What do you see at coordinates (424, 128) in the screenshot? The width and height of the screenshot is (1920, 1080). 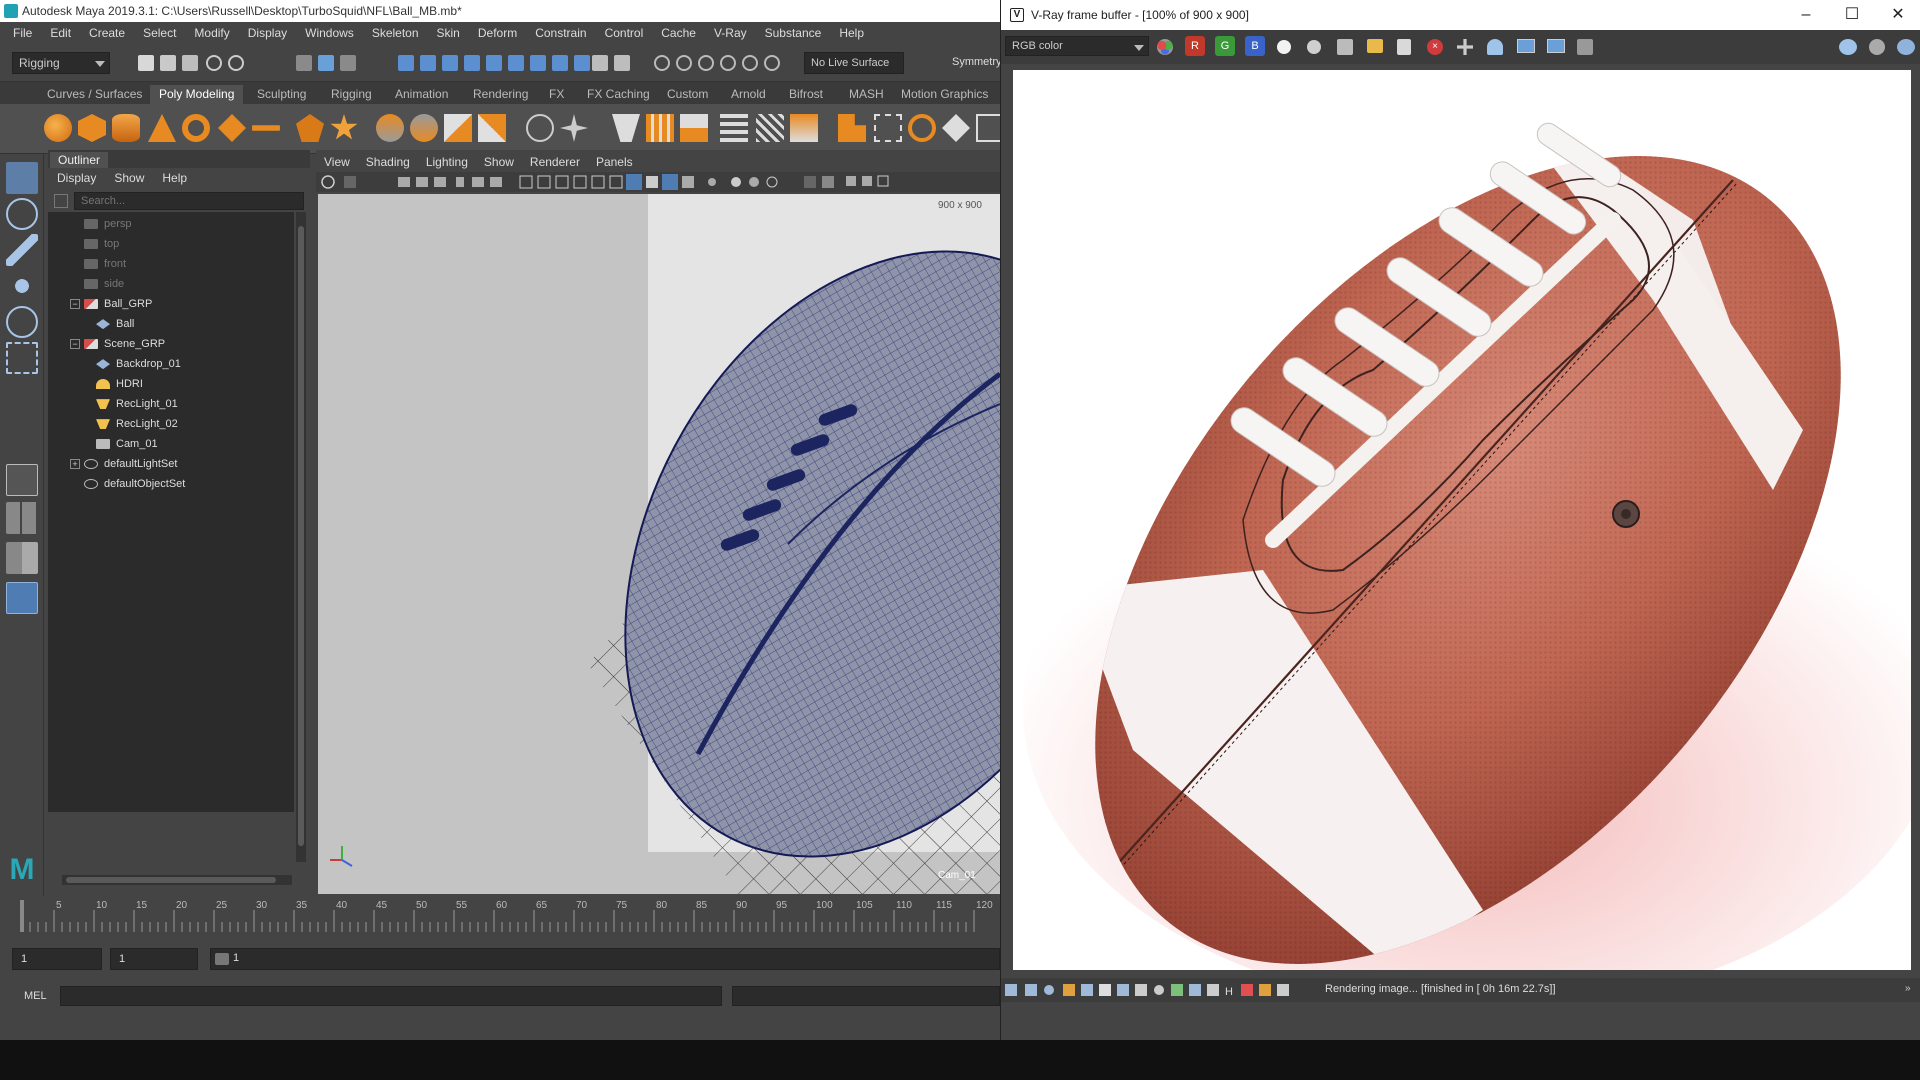 I see `separate-icon` at bounding box center [424, 128].